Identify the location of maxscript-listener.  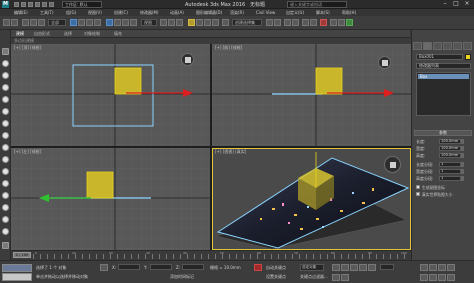
(17, 268).